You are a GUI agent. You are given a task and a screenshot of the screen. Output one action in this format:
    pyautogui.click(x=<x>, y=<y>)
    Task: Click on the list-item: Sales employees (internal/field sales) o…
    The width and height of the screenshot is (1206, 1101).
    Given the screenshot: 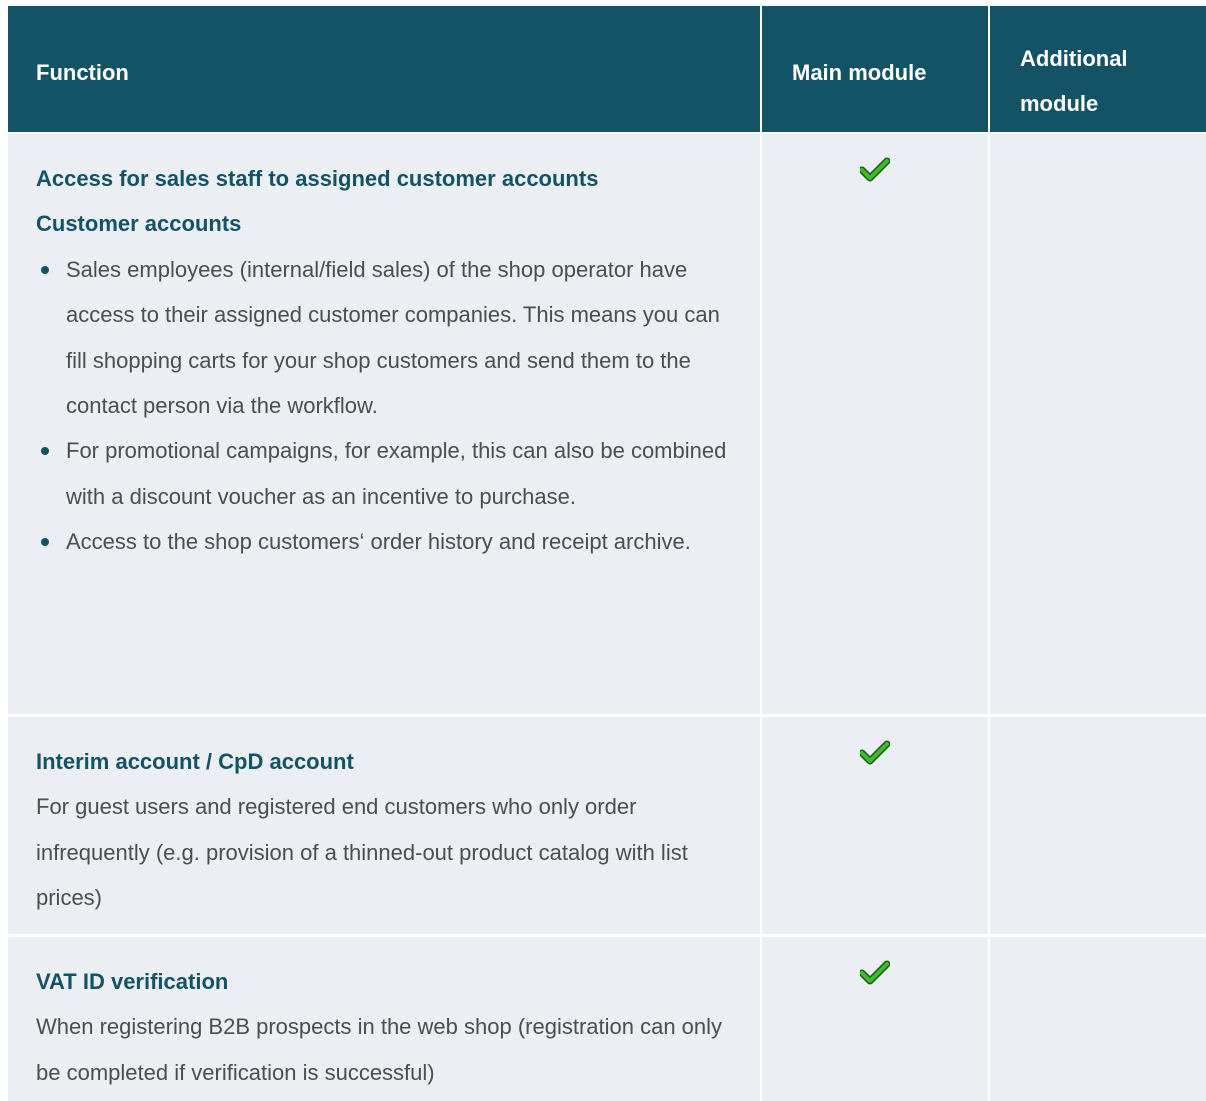 What is the action you would take?
    pyautogui.click(x=388, y=338)
    